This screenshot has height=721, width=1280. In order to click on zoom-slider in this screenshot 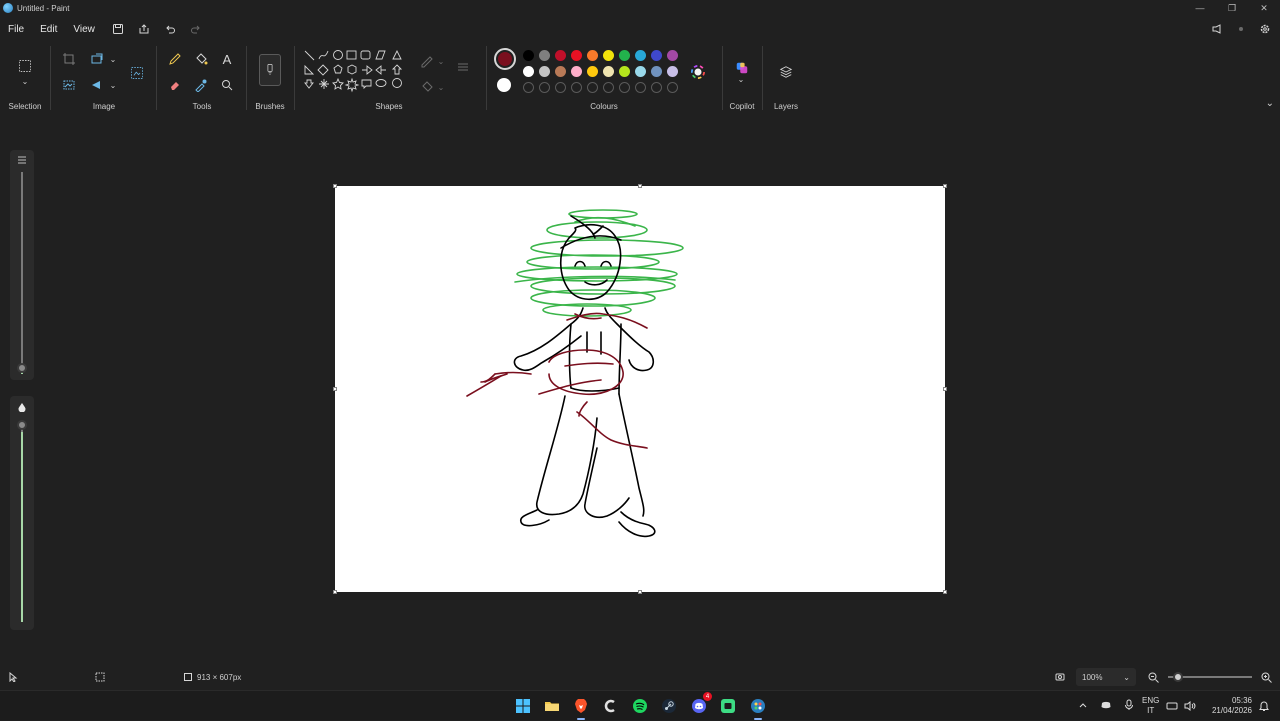, I will do `click(1210, 677)`.